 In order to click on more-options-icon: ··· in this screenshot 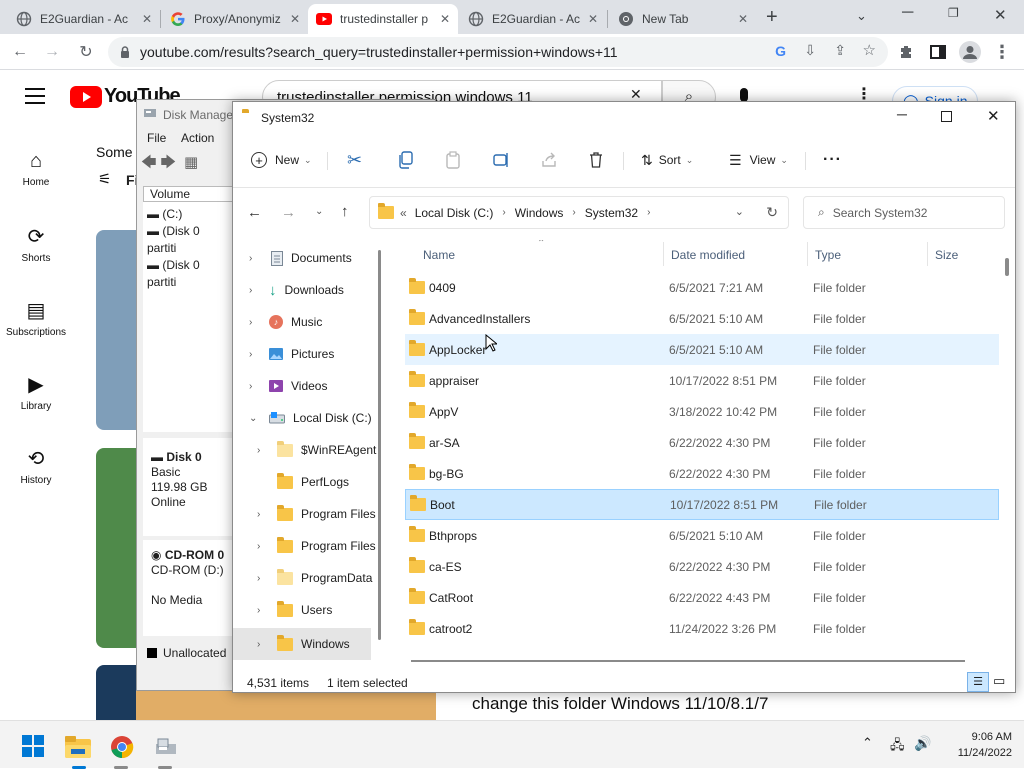, I will do `click(832, 160)`.